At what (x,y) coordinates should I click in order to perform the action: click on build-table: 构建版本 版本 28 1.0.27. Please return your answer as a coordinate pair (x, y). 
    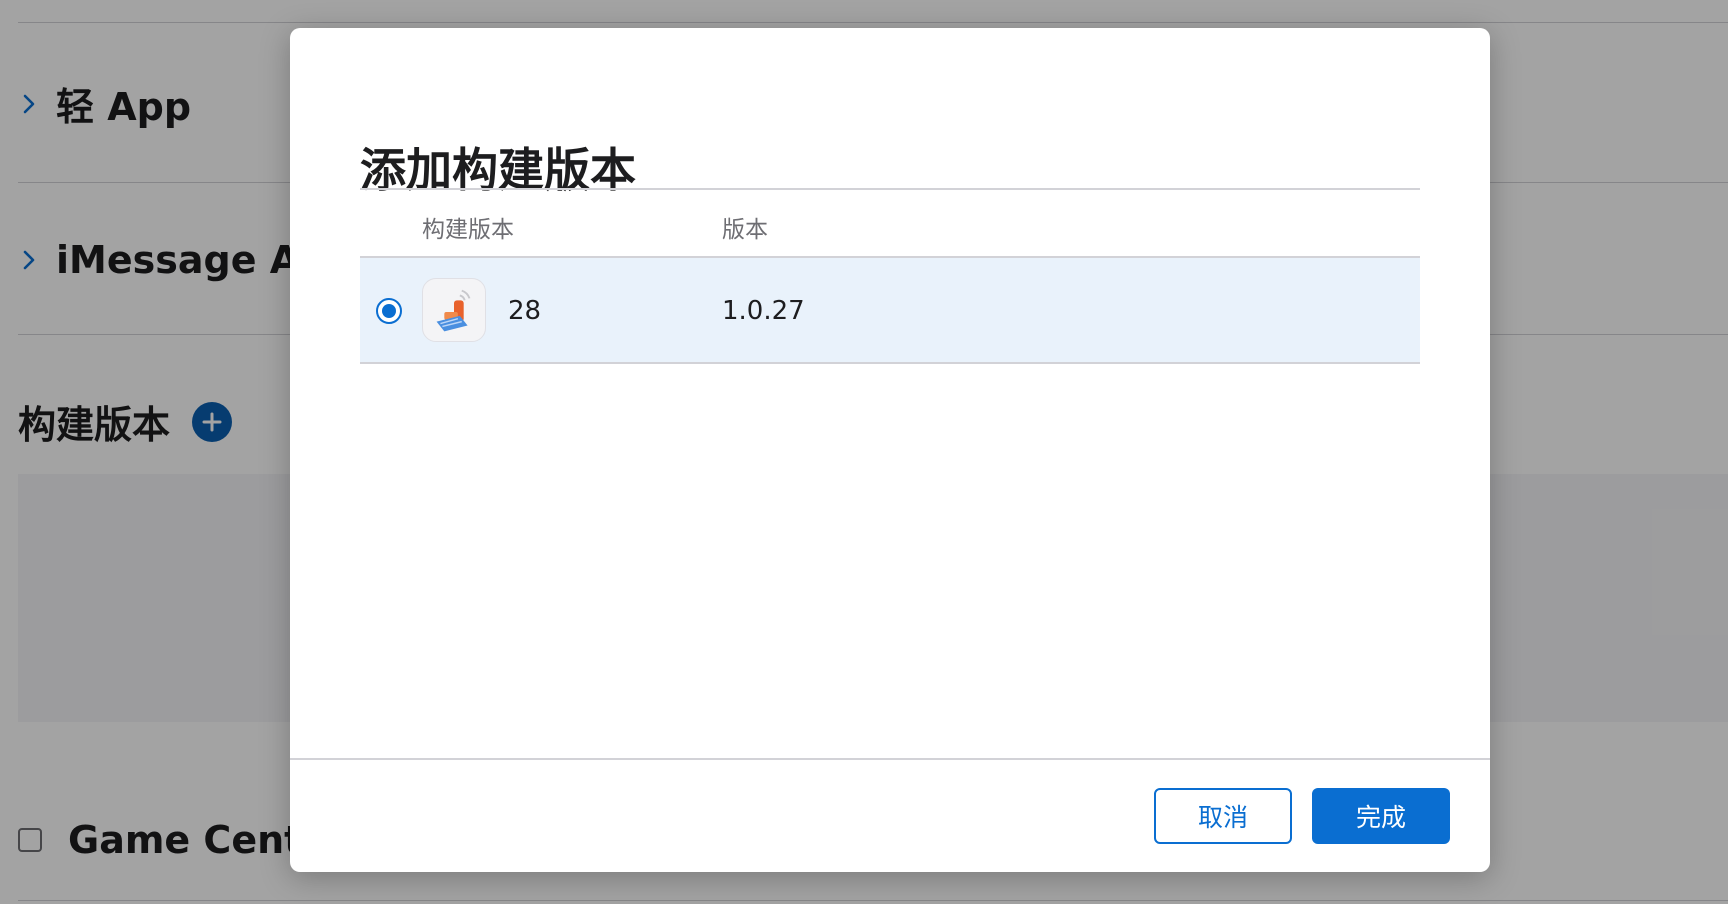
    Looking at the image, I should click on (890, 276).